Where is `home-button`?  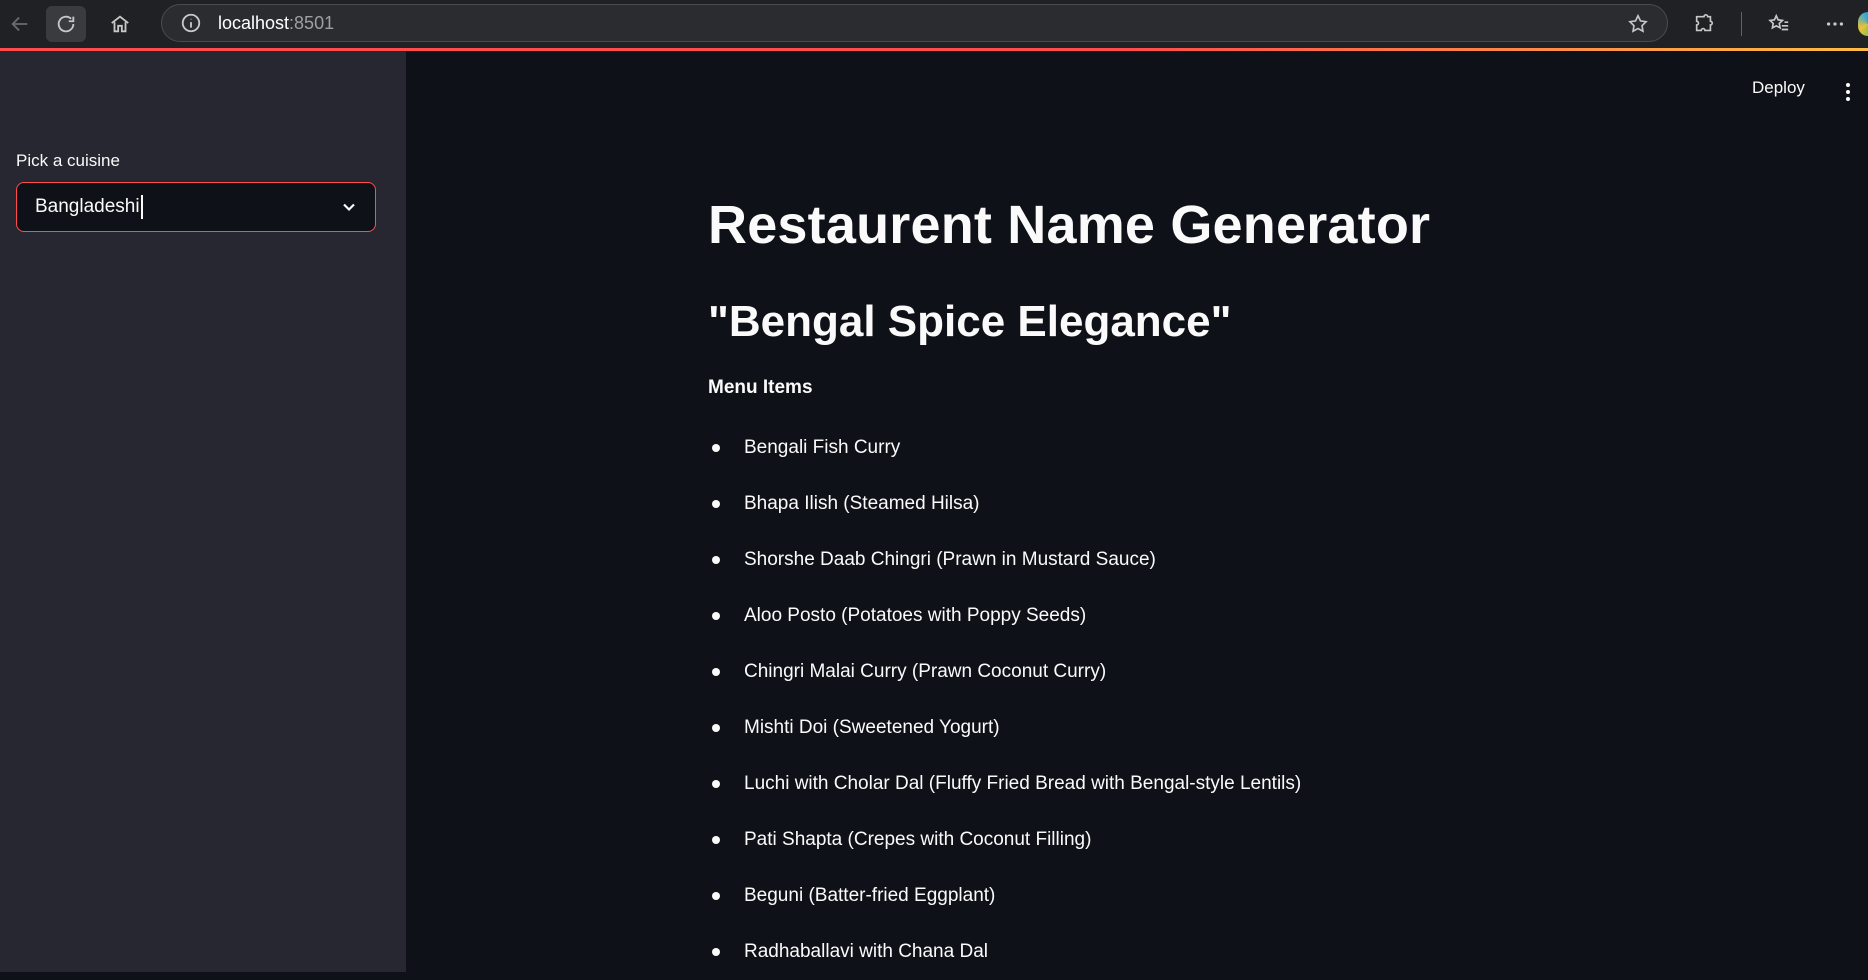 home-button is located at coordinates (120, 24).